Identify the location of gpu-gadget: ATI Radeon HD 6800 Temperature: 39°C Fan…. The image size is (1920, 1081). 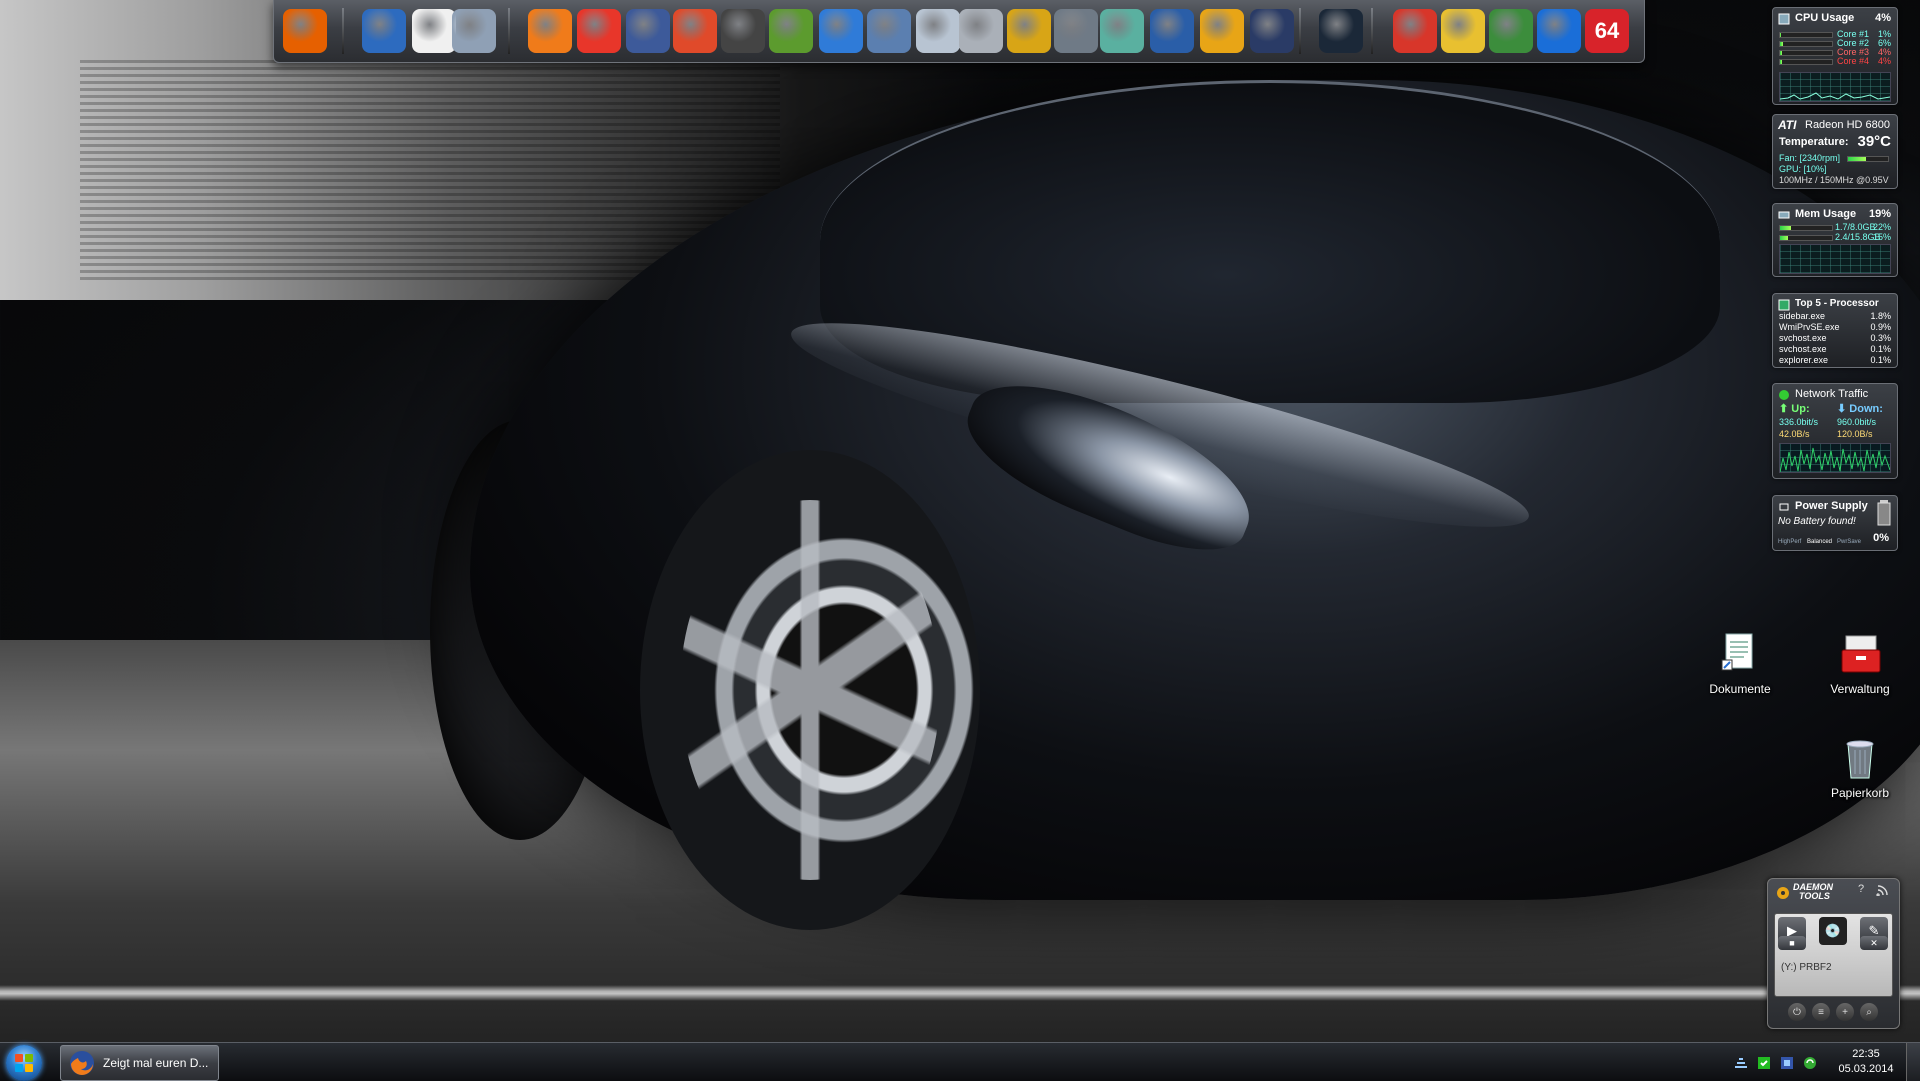
(1835, 151).